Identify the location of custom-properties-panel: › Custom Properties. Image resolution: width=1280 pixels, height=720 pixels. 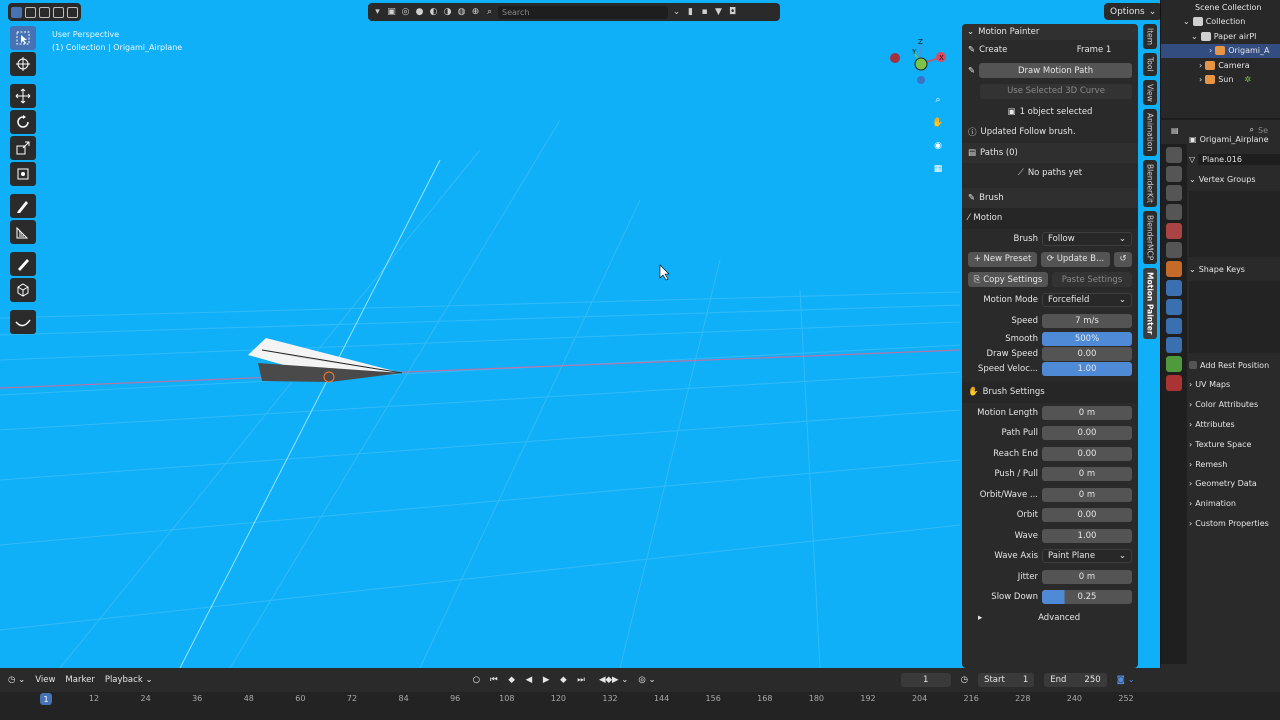
(1234, 524).